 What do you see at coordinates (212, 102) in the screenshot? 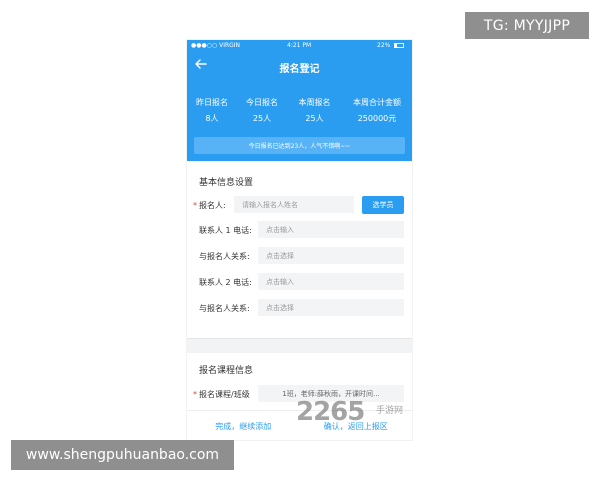
I see `stat-label: 昨日报名` at bounding box center [212, 102].